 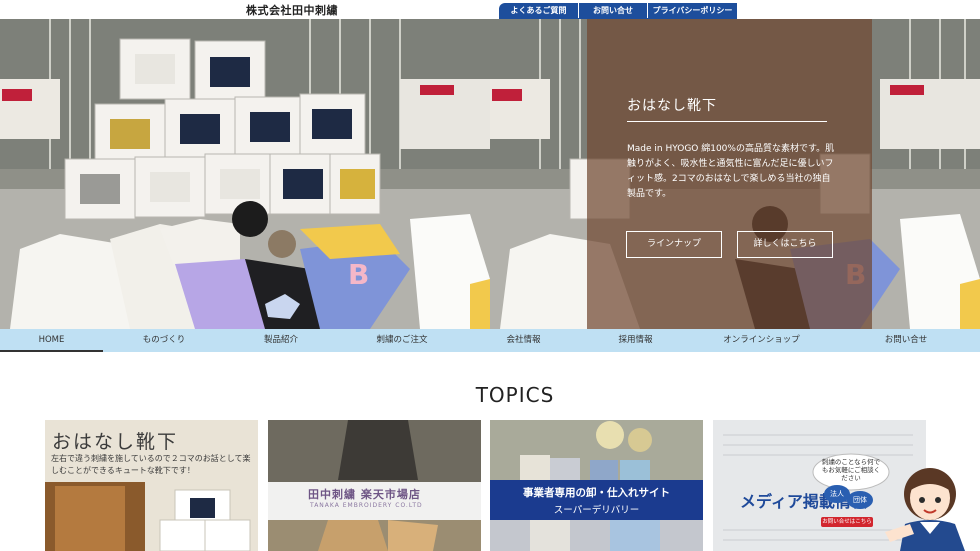 I want to click on company-name: 株式会社田中刺繍, so click(x=292, y=10).